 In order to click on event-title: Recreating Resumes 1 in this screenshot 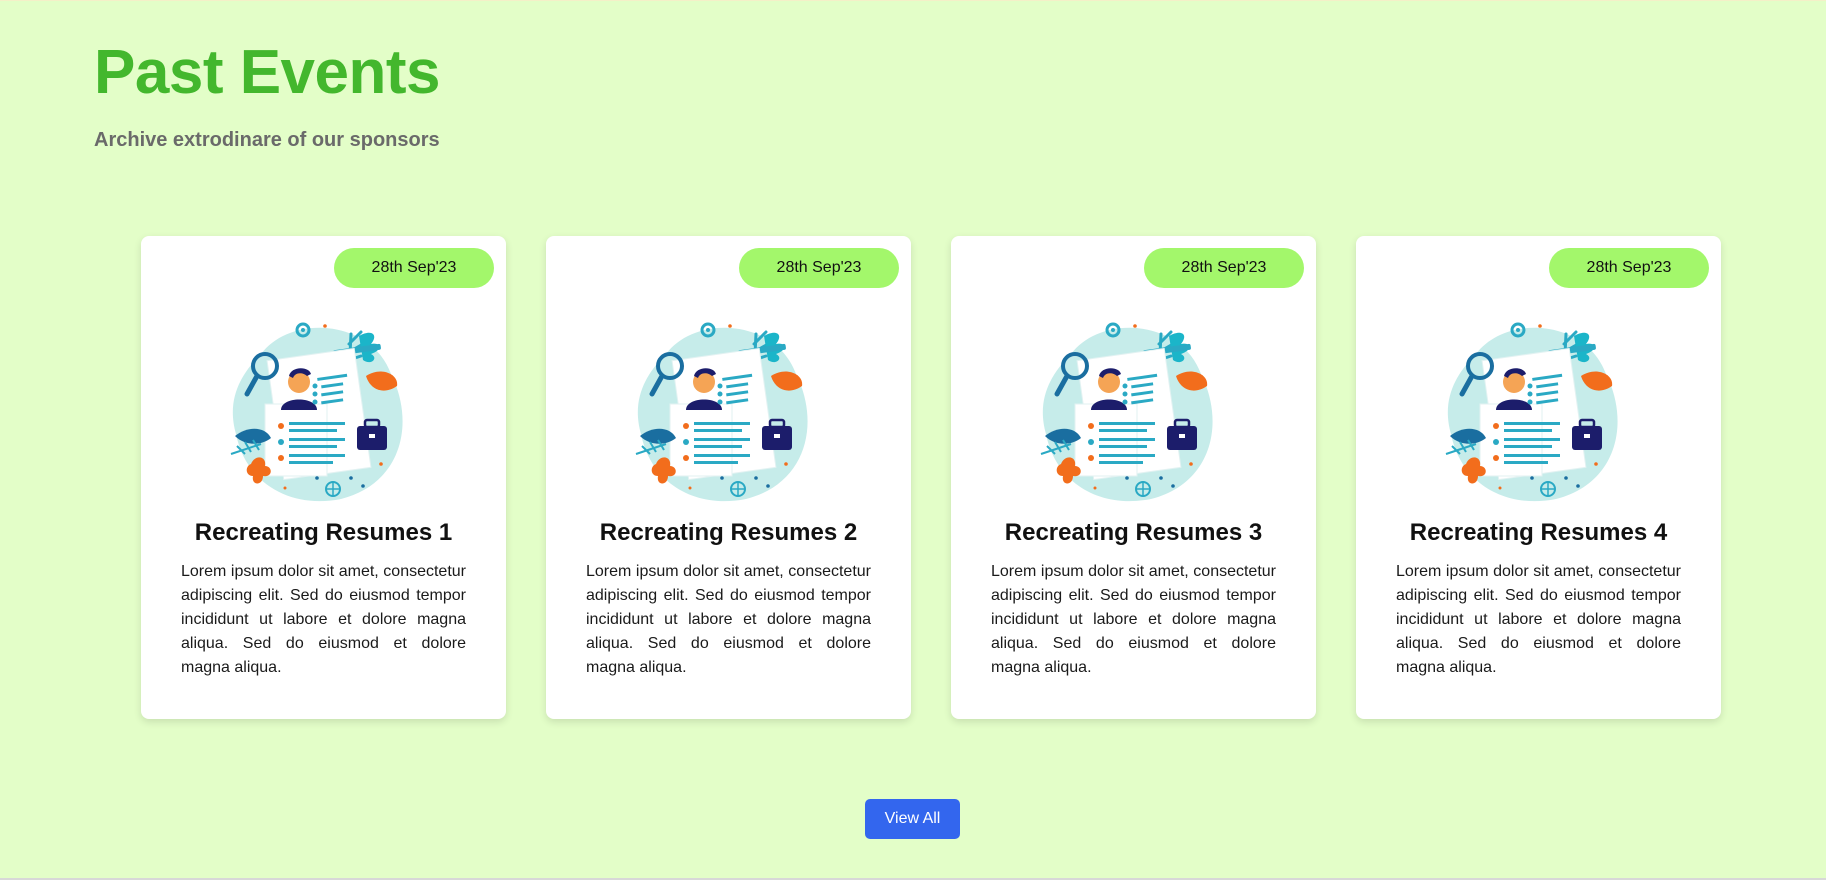, I will do `click(323, 532)`.